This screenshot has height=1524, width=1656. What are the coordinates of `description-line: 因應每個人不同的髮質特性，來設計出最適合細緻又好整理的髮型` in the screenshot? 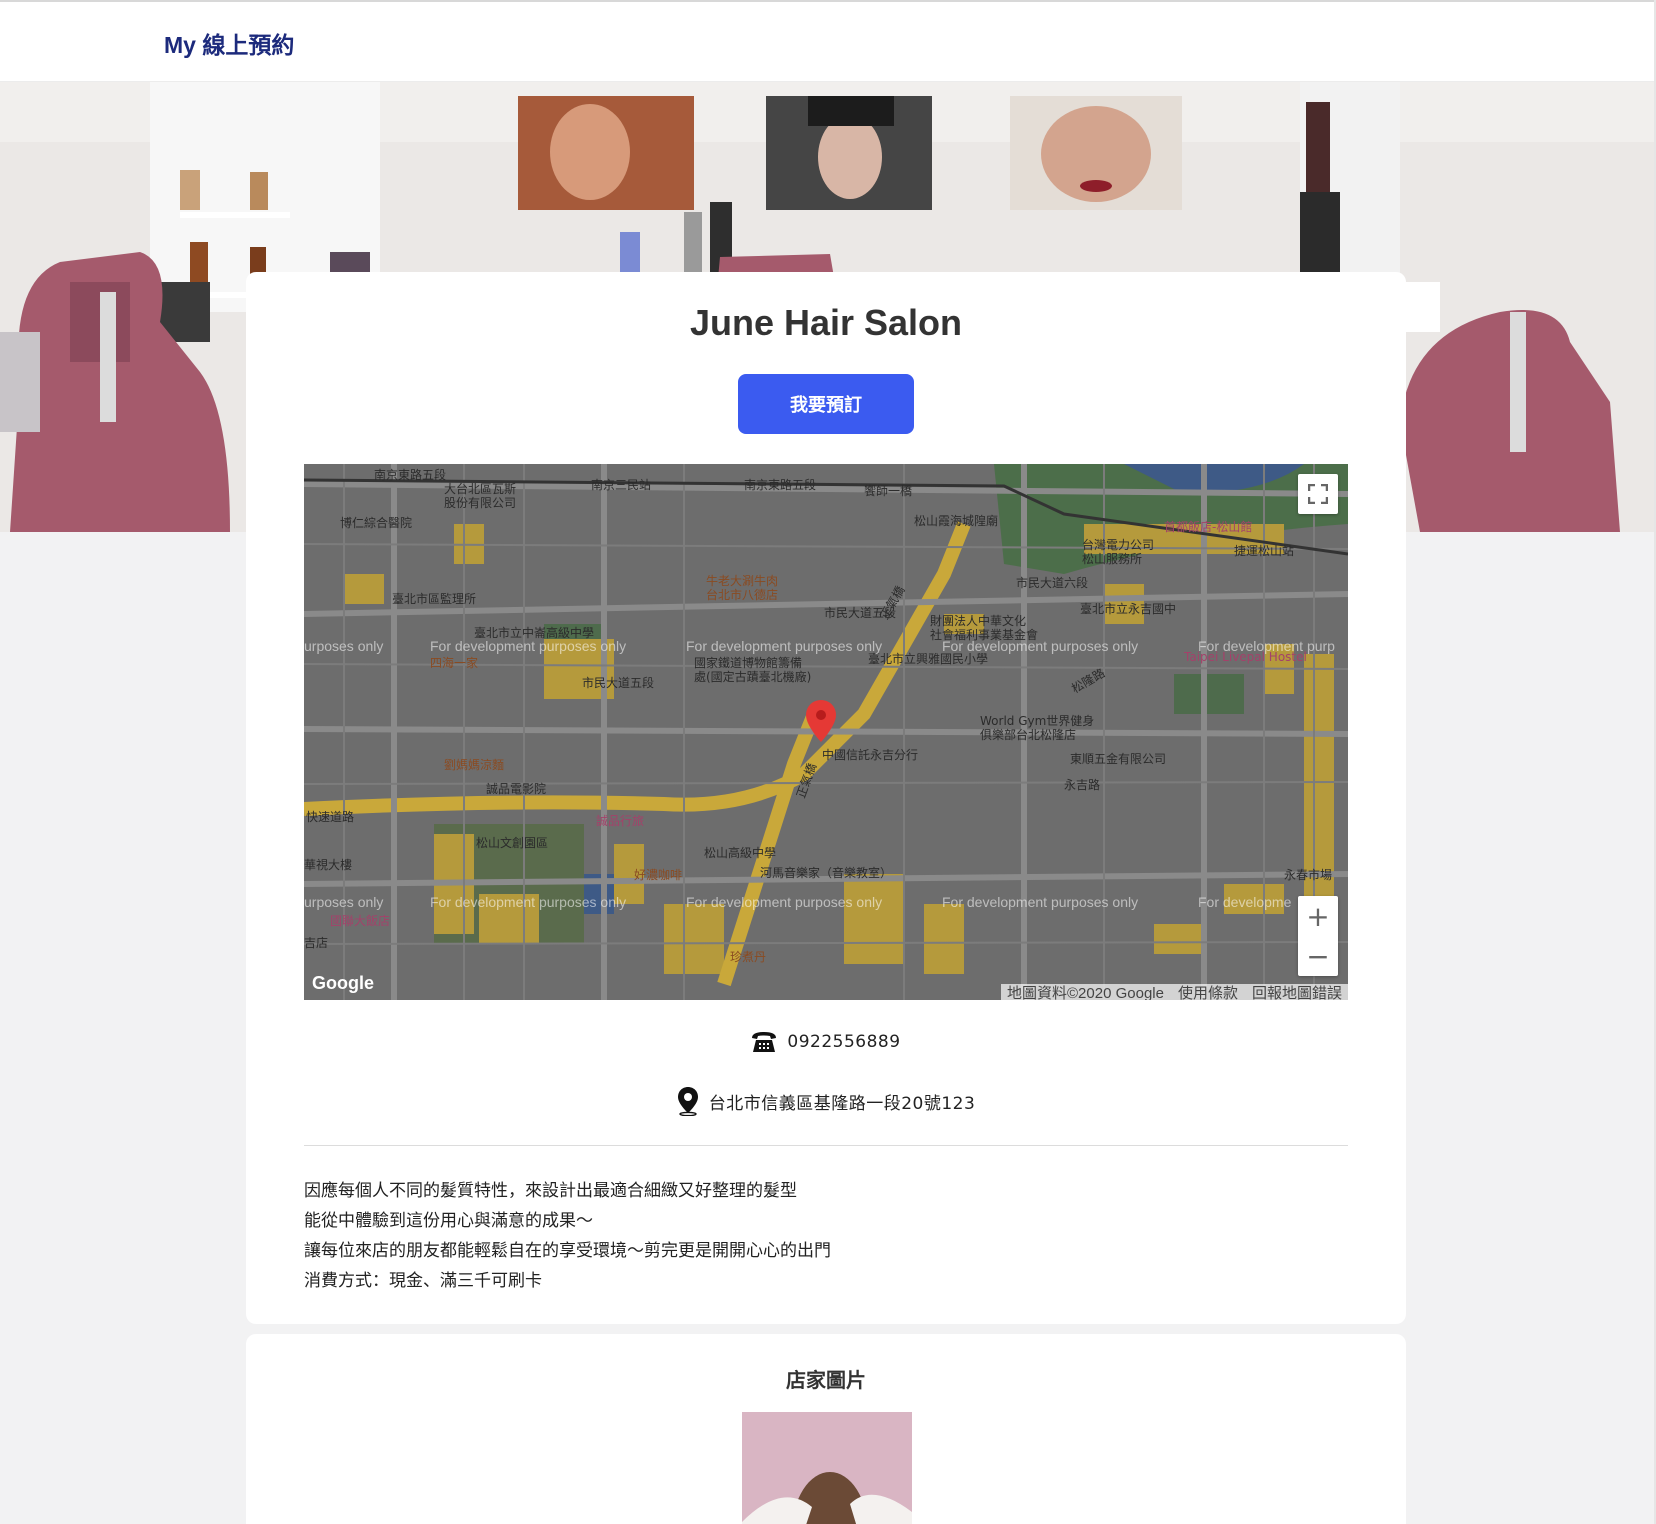 It's located at (550, 1191).